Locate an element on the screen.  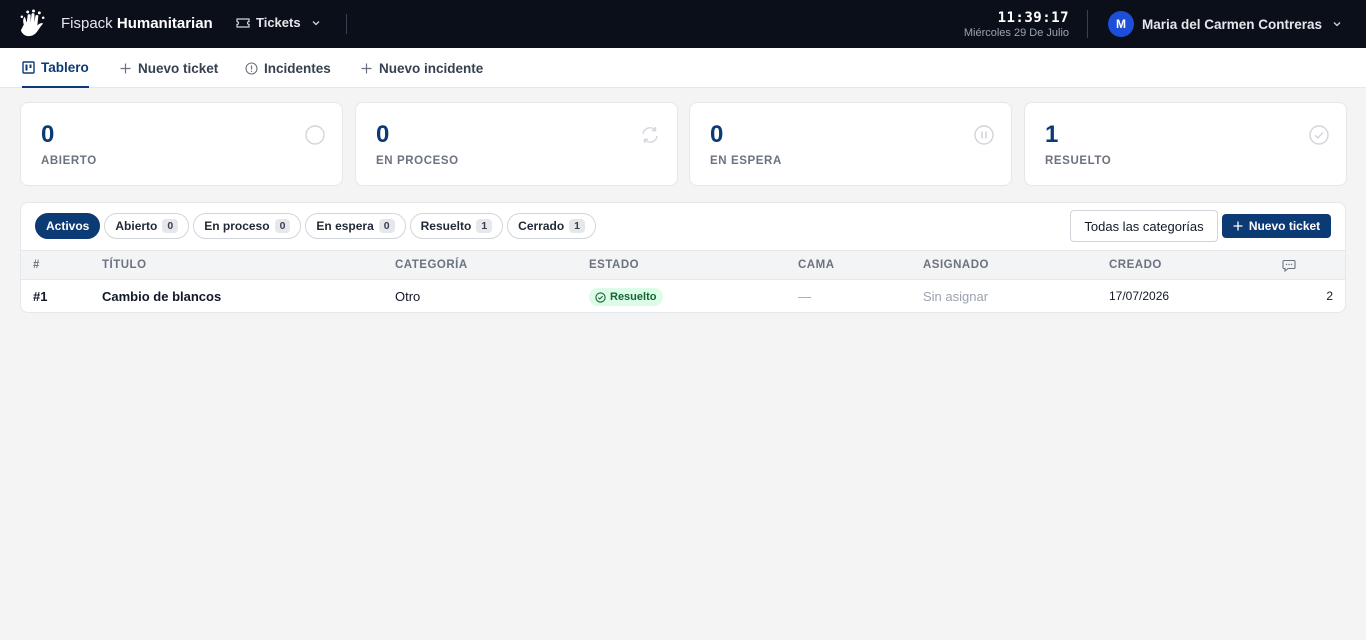
filter-en-proceso: En proceso 0 is located at coordinates (247, 226).